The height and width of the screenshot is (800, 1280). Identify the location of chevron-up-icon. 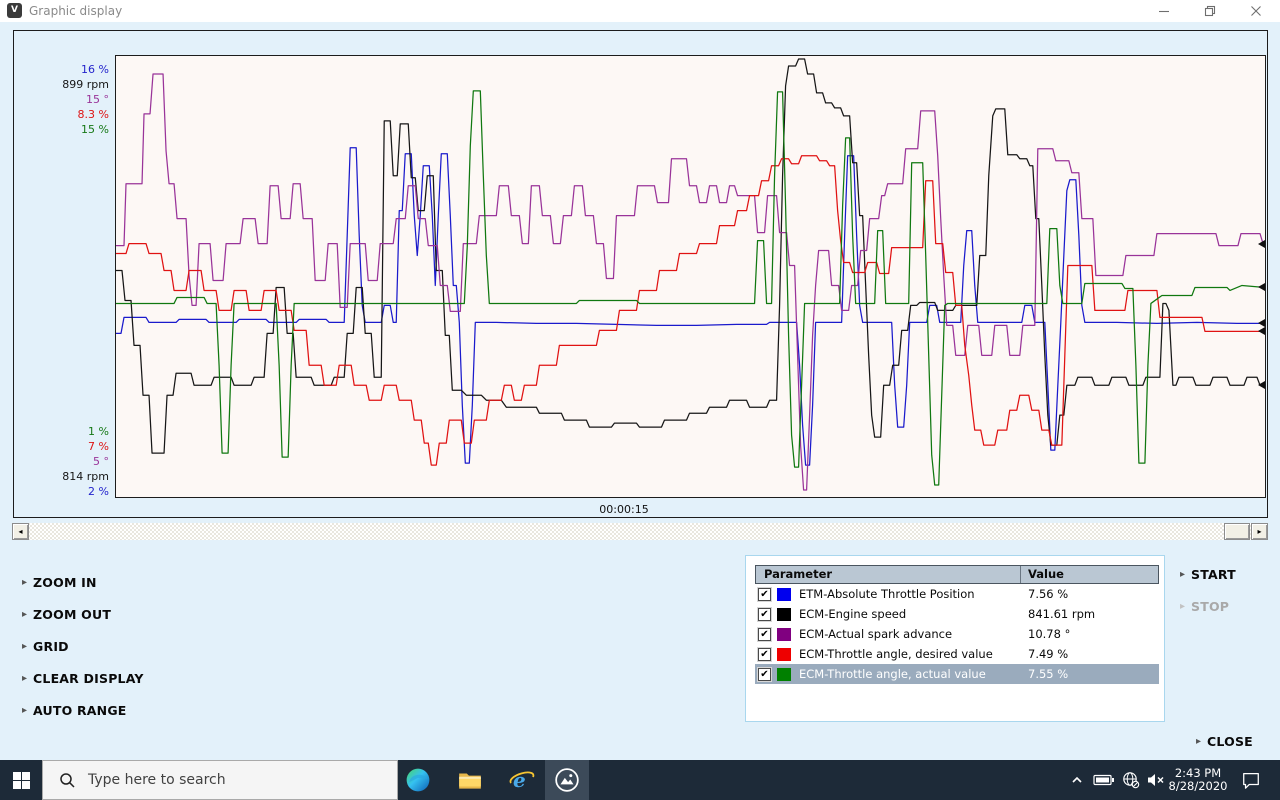
(1077, 779).